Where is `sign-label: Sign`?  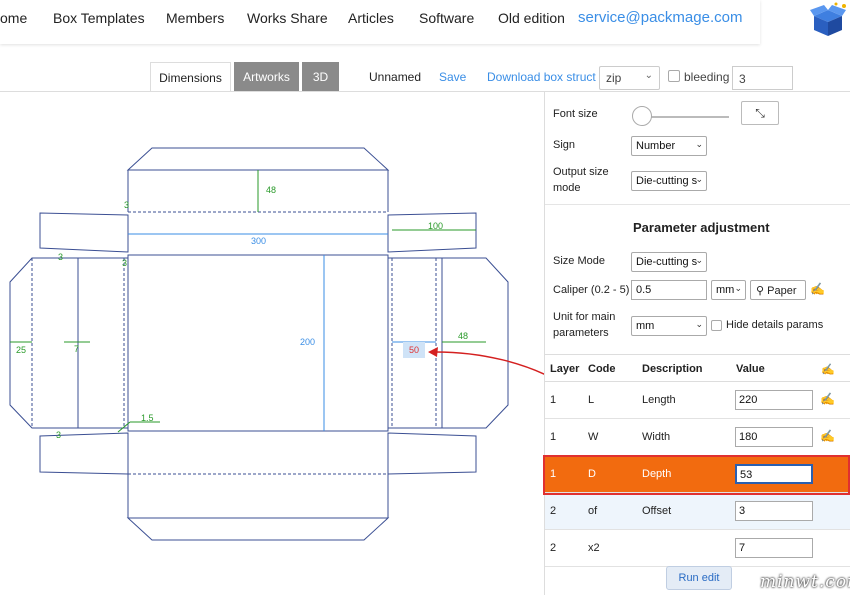 sign-label: Sign is located at coordinates (564, 145).